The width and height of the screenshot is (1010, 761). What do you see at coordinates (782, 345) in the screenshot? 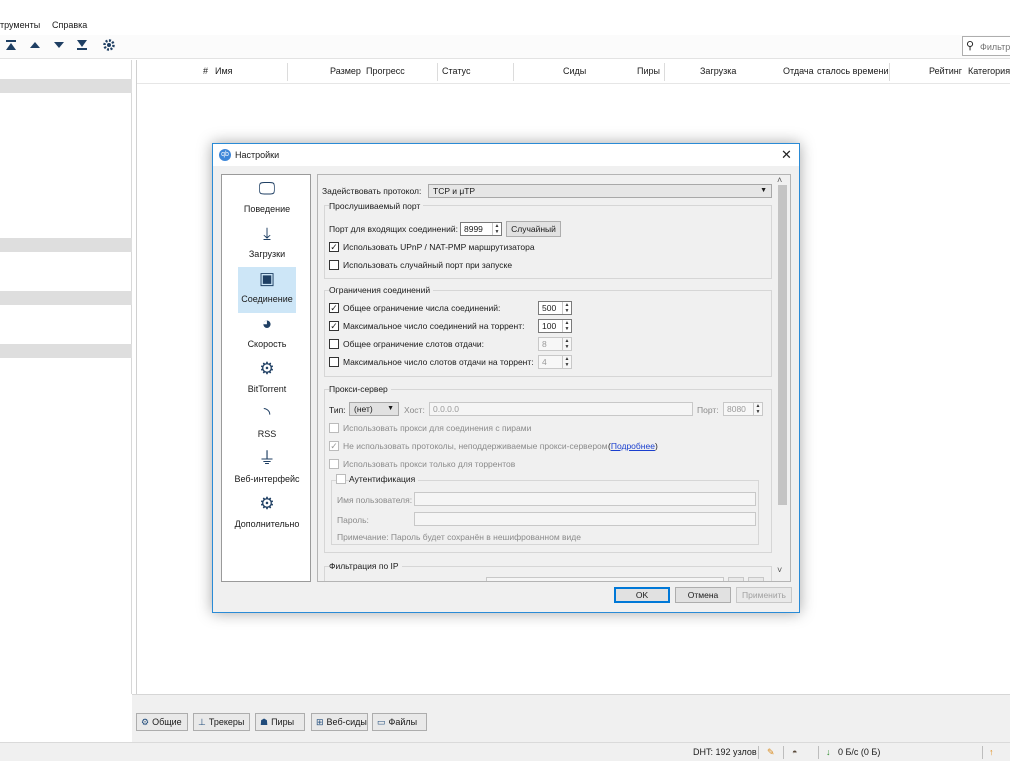
I see `scrollbar-thumb` at bounding box center [782, 345].